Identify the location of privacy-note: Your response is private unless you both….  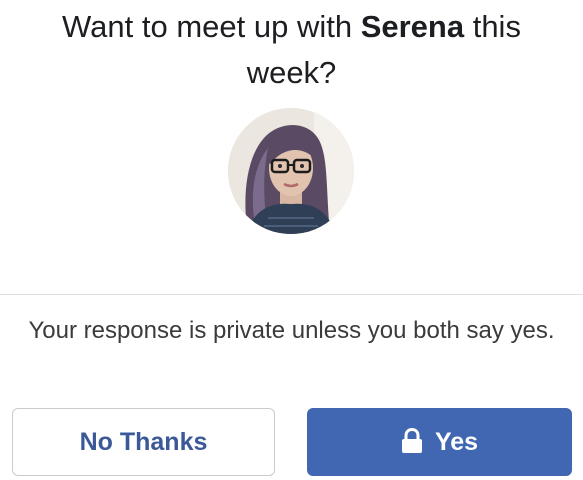
(291, 330).